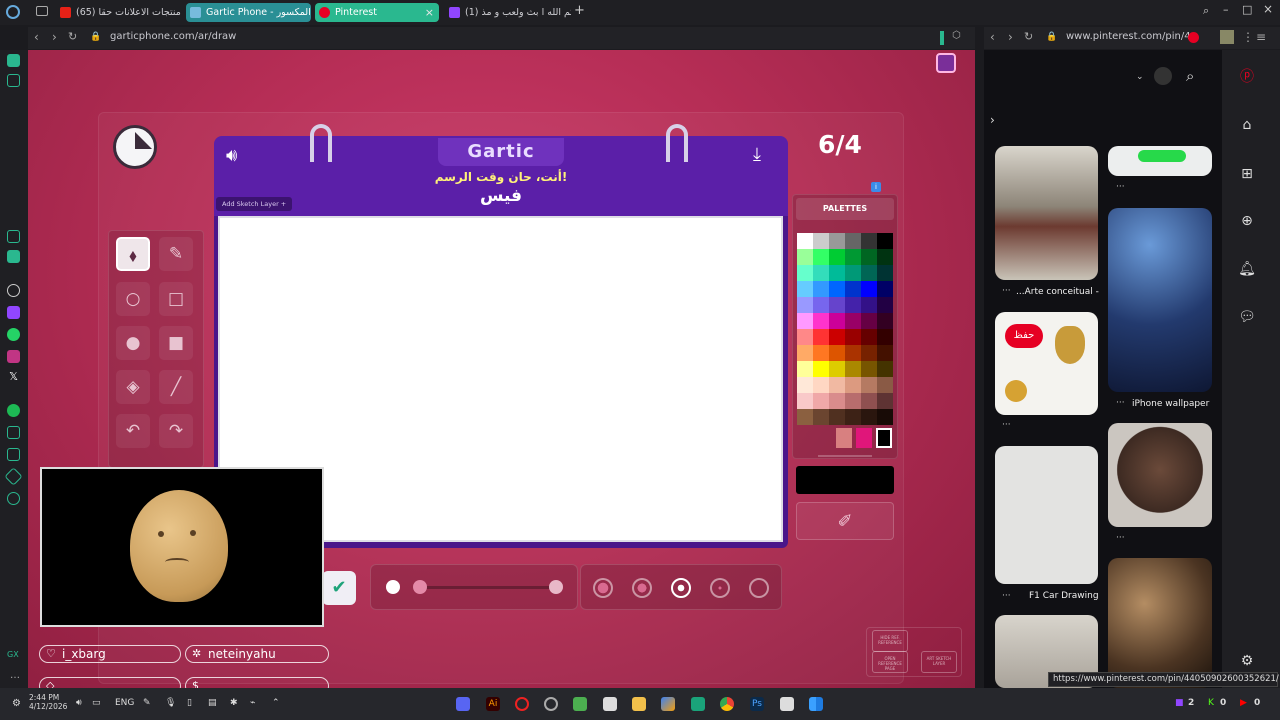 This screenshot has height=720, width=1280. Describe the element at coordinates (1024, 336) in the screenshot. I see `save-pin-button: حفظ` at that location.